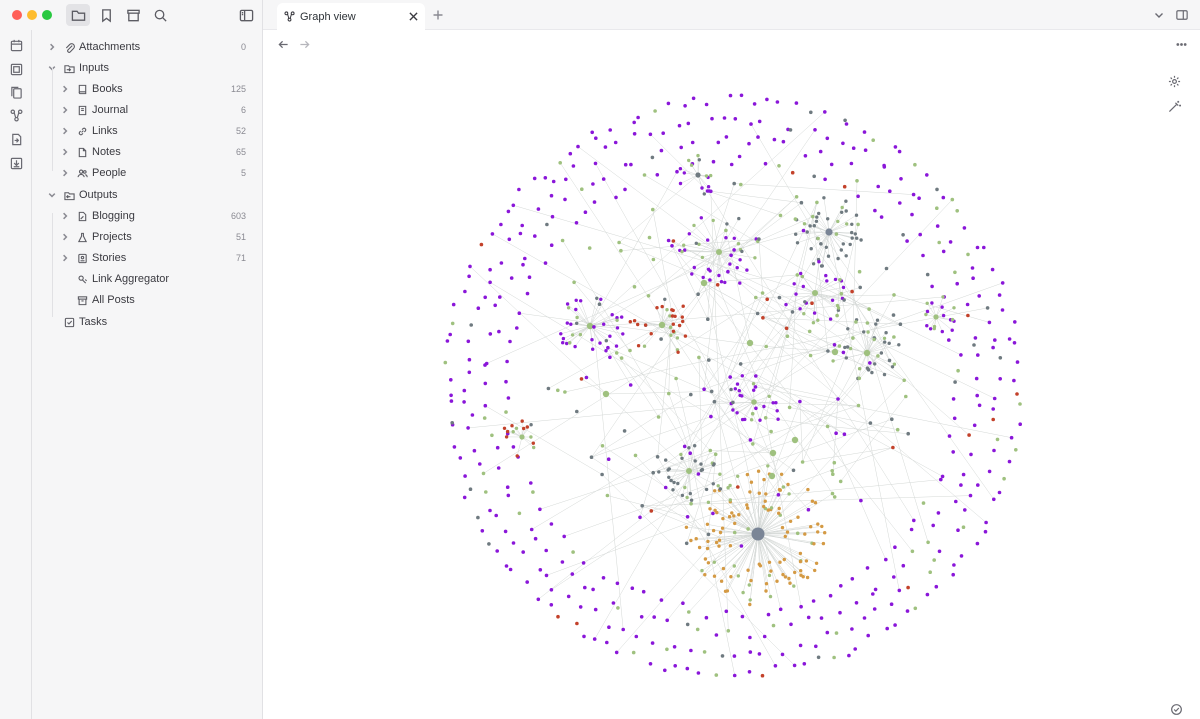  What do you see at coordinates (16, 69) in the screenshot?
I see `ribbon-canvas` at bounding box center [16, 69].